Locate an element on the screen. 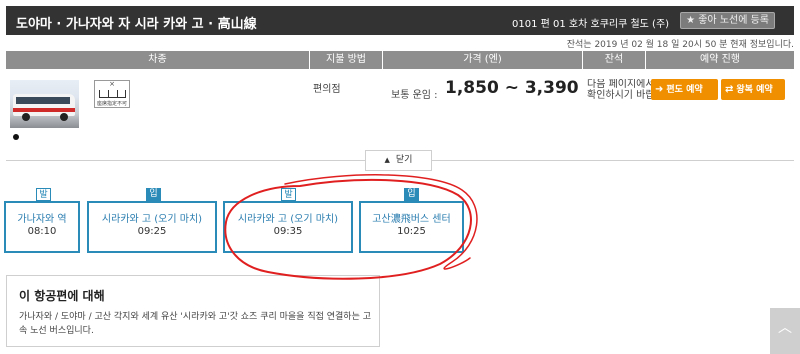 The image size is (800, 354). oneway-reserve-button: ➜ 편도 예약 is located at coordinates (684, 89).